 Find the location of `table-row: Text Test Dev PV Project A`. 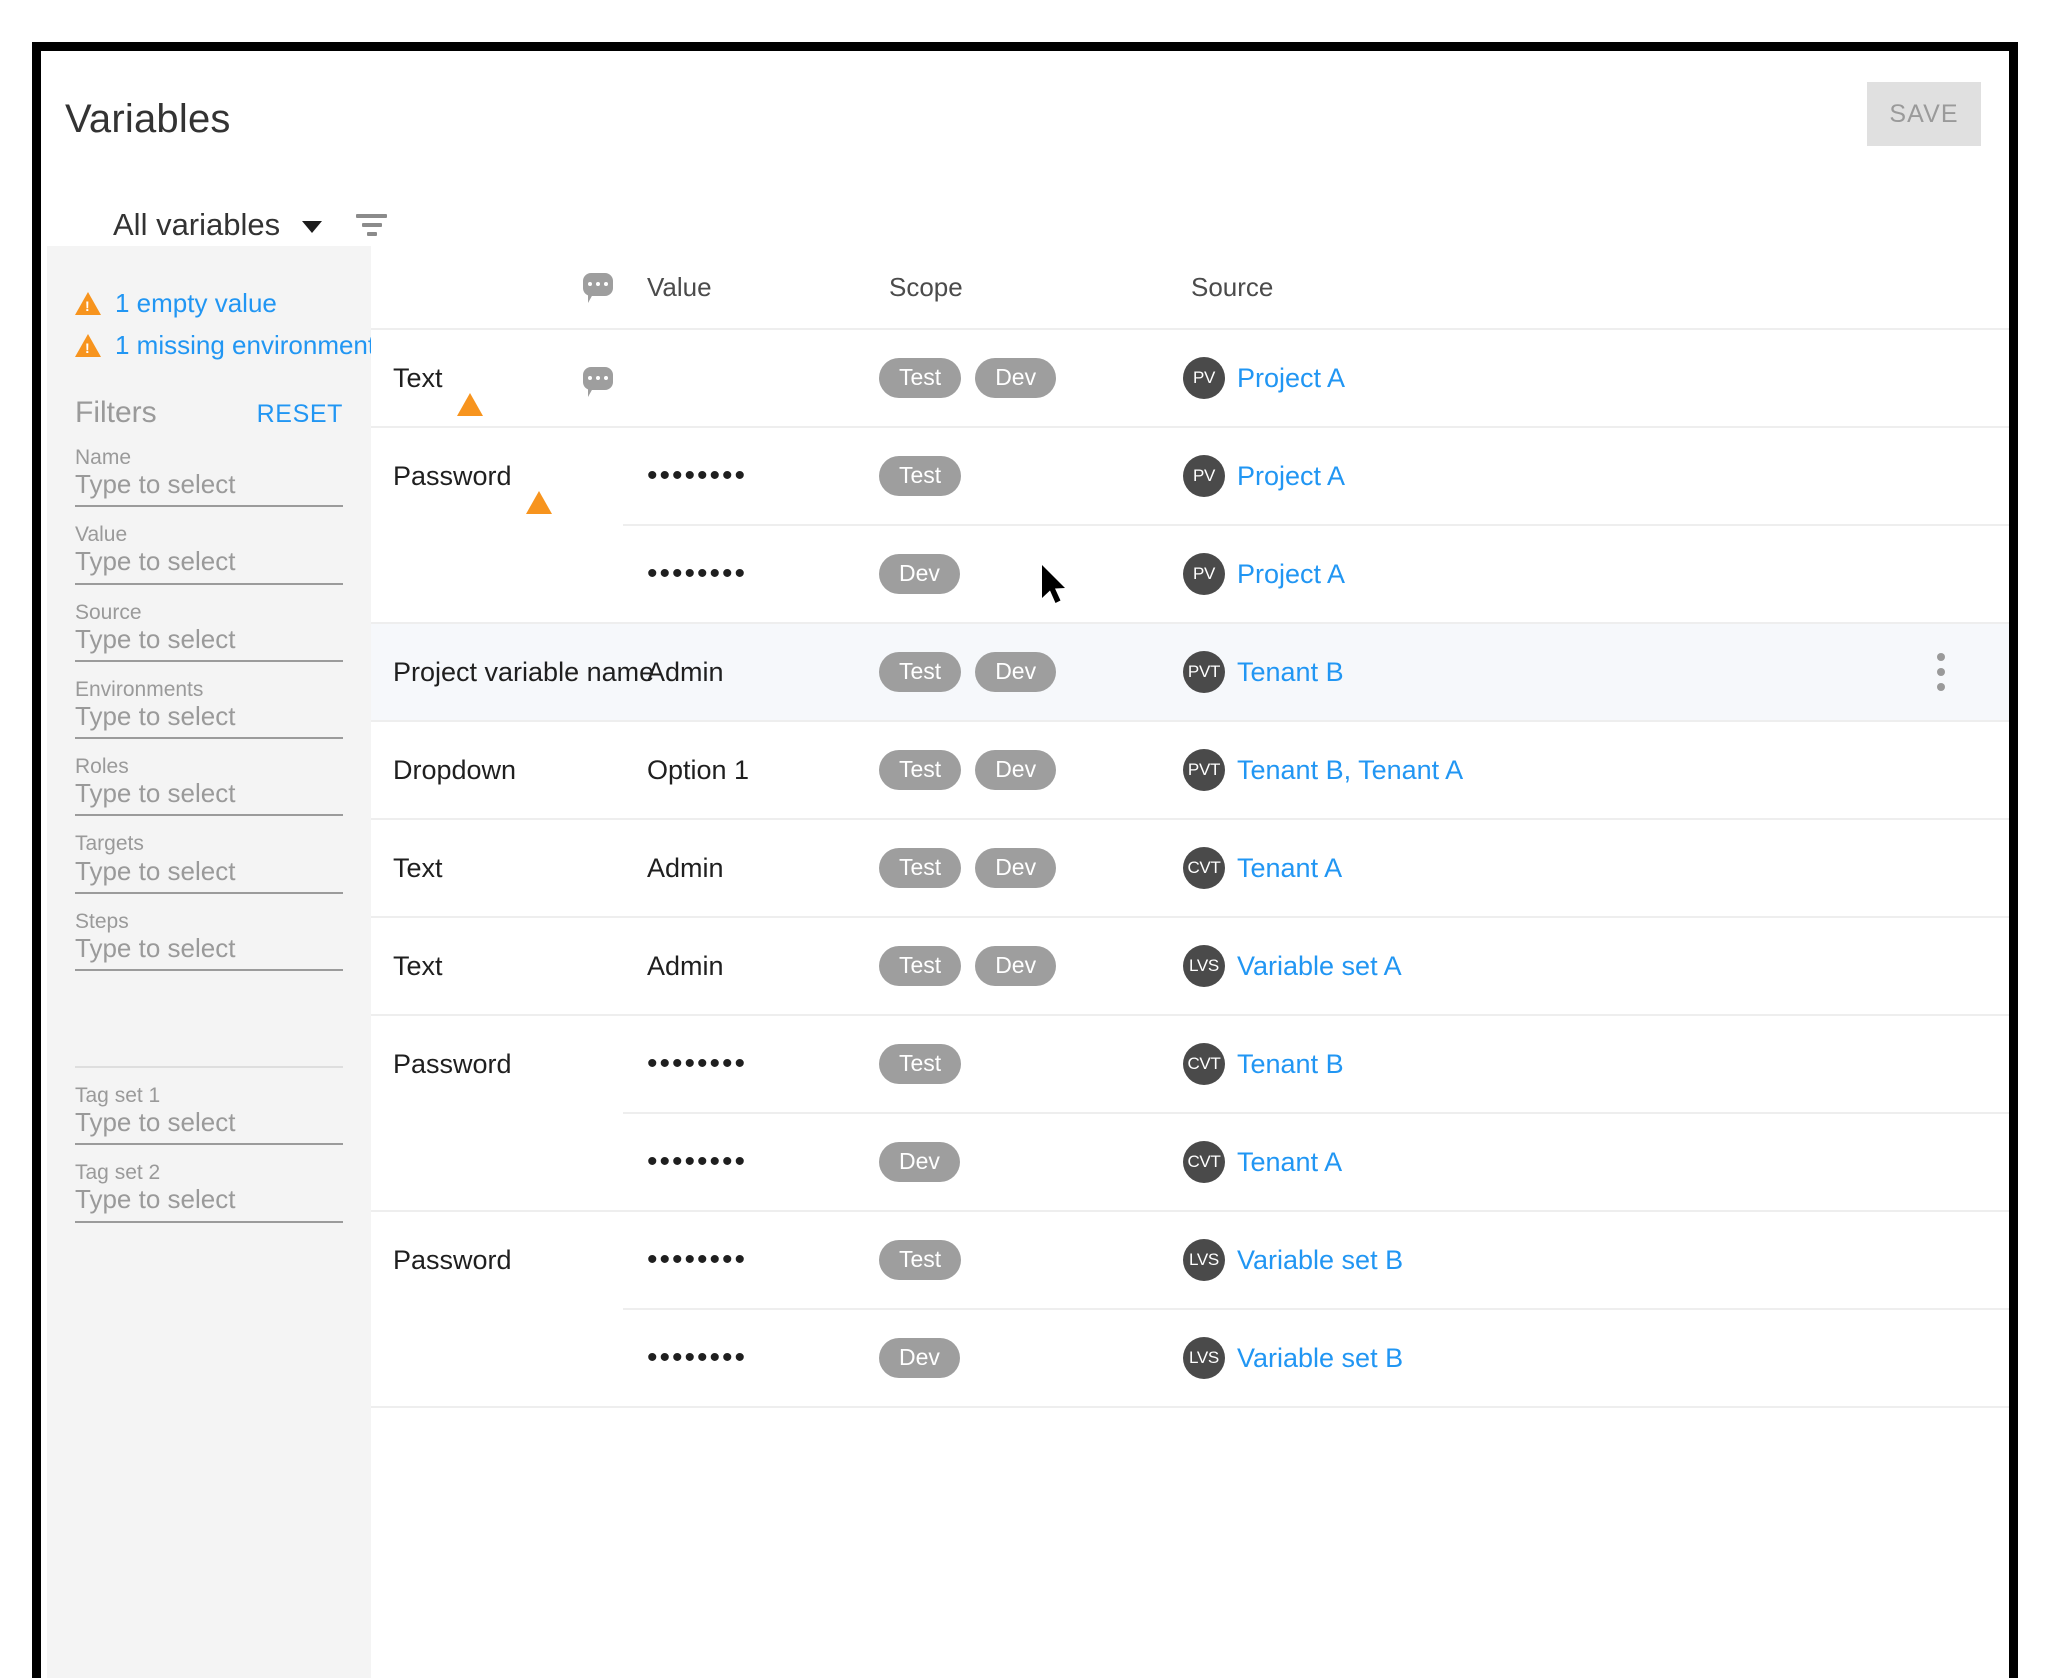

table-row: Text Test Dev PV Project A is located at coordinates (1190, 378).